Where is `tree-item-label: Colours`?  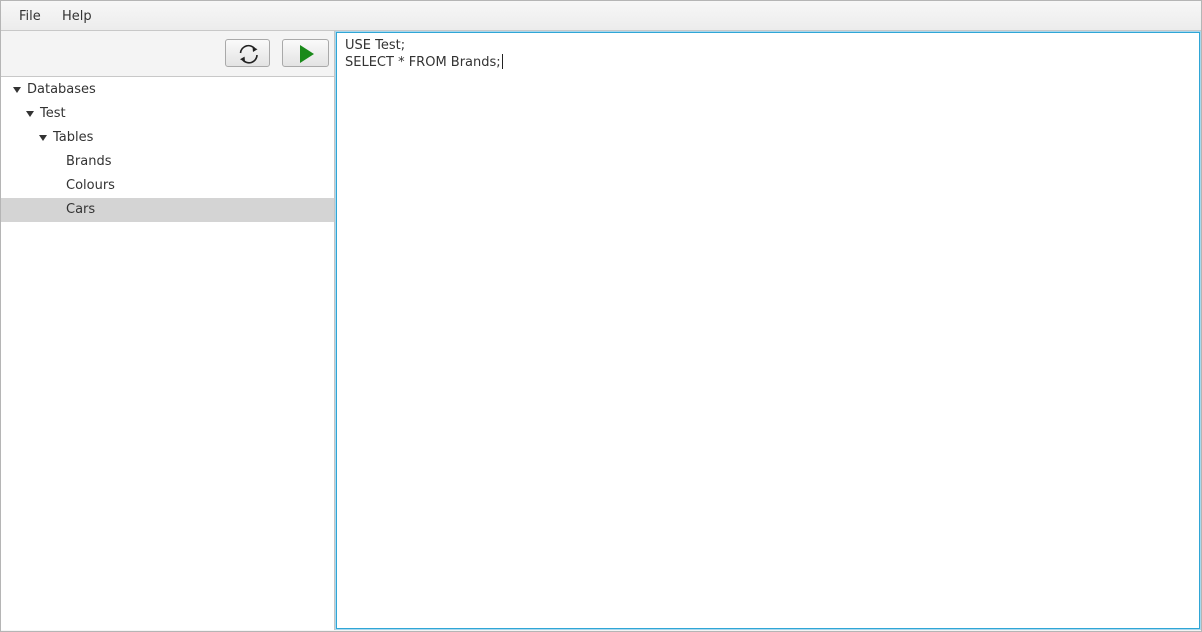
tree-item-label: Colours is located at coordinates (90, 185).